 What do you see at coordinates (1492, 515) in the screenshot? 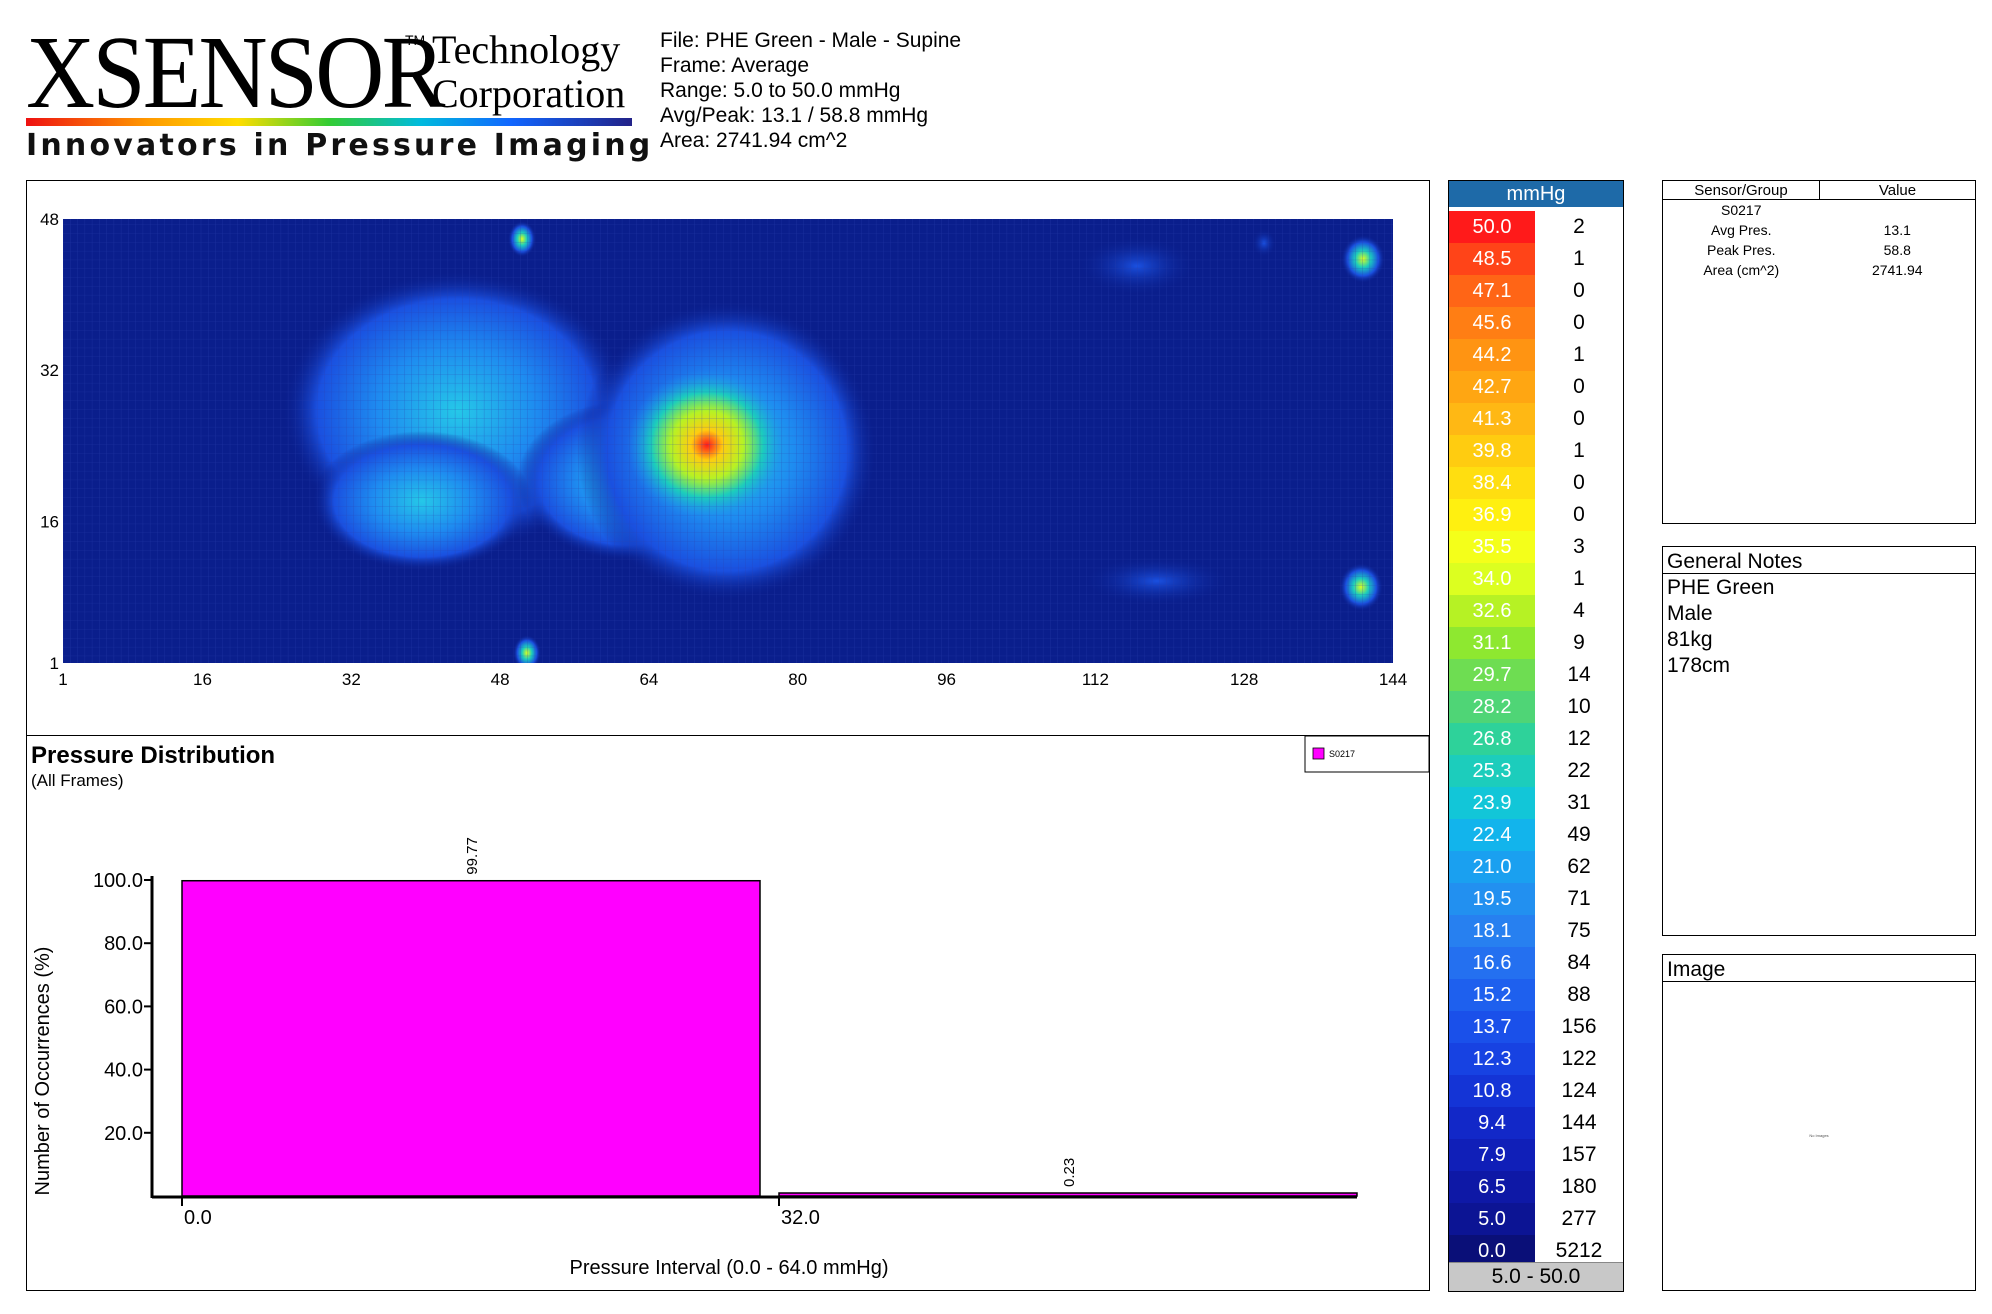
I see `scale-level-value: 36.9` at bounding box center [1492, 515].